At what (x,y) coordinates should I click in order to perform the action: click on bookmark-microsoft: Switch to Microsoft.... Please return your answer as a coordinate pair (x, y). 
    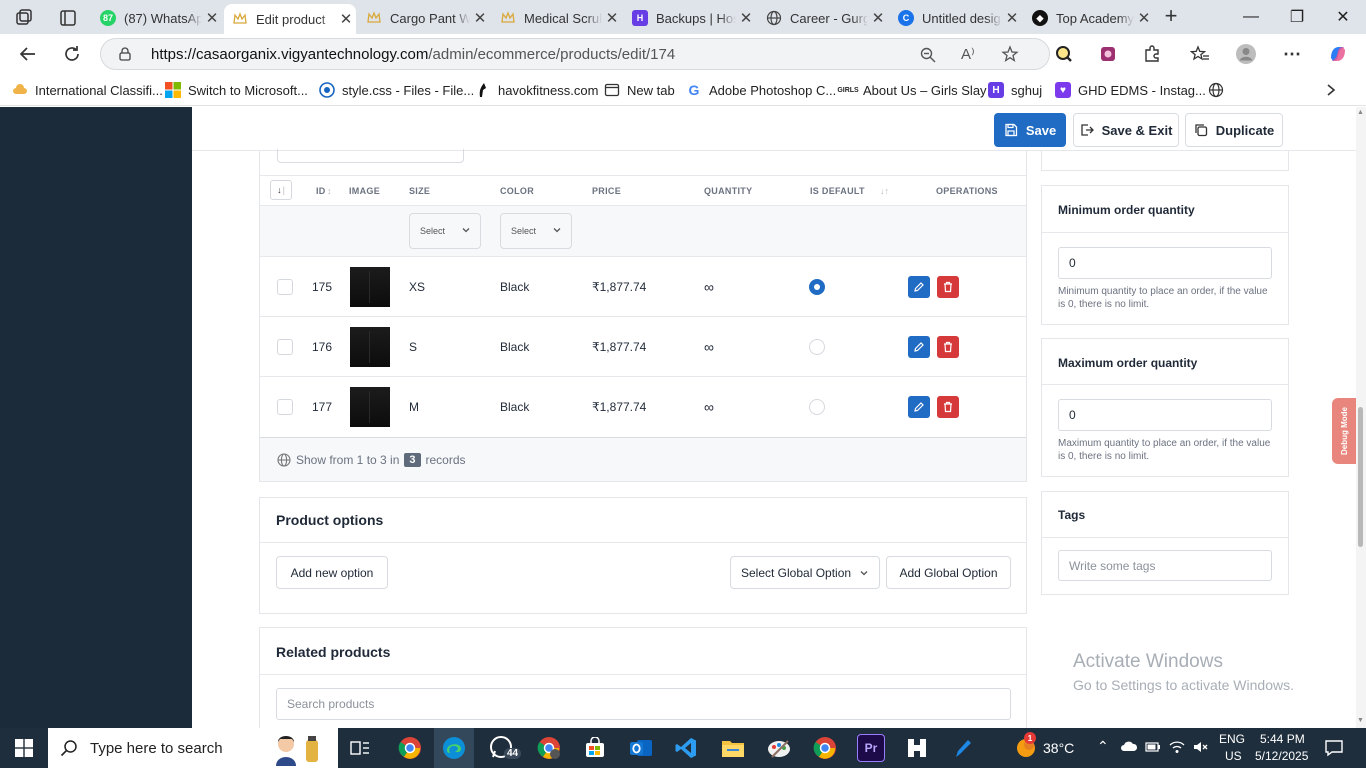
    Looking at the image, I should click on (236, 90).